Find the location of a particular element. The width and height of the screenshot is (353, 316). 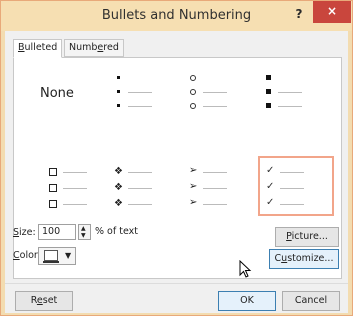

color-swatch is located at coordinates (51, 262).